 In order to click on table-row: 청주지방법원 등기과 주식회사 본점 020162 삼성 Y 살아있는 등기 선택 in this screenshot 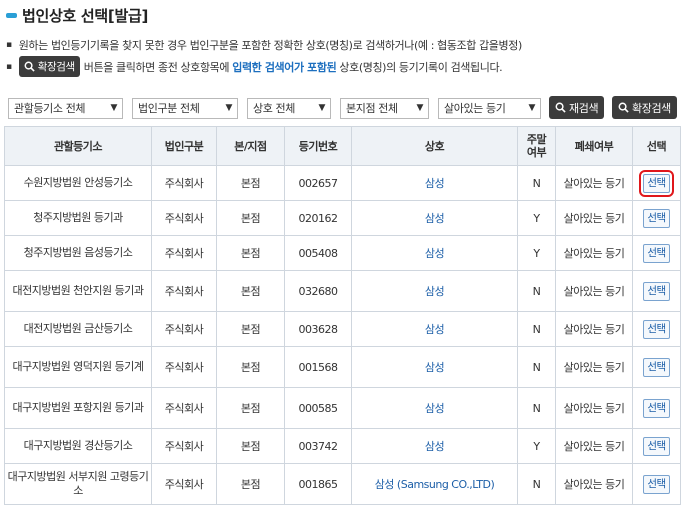, I will do `click(342, 218)`.